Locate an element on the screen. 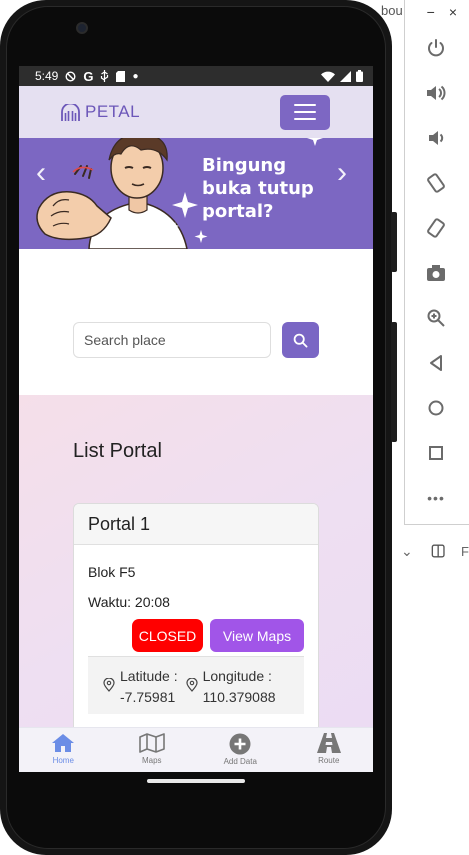  nav-label-add-data: Add Data is located at coordinates (240, 761).